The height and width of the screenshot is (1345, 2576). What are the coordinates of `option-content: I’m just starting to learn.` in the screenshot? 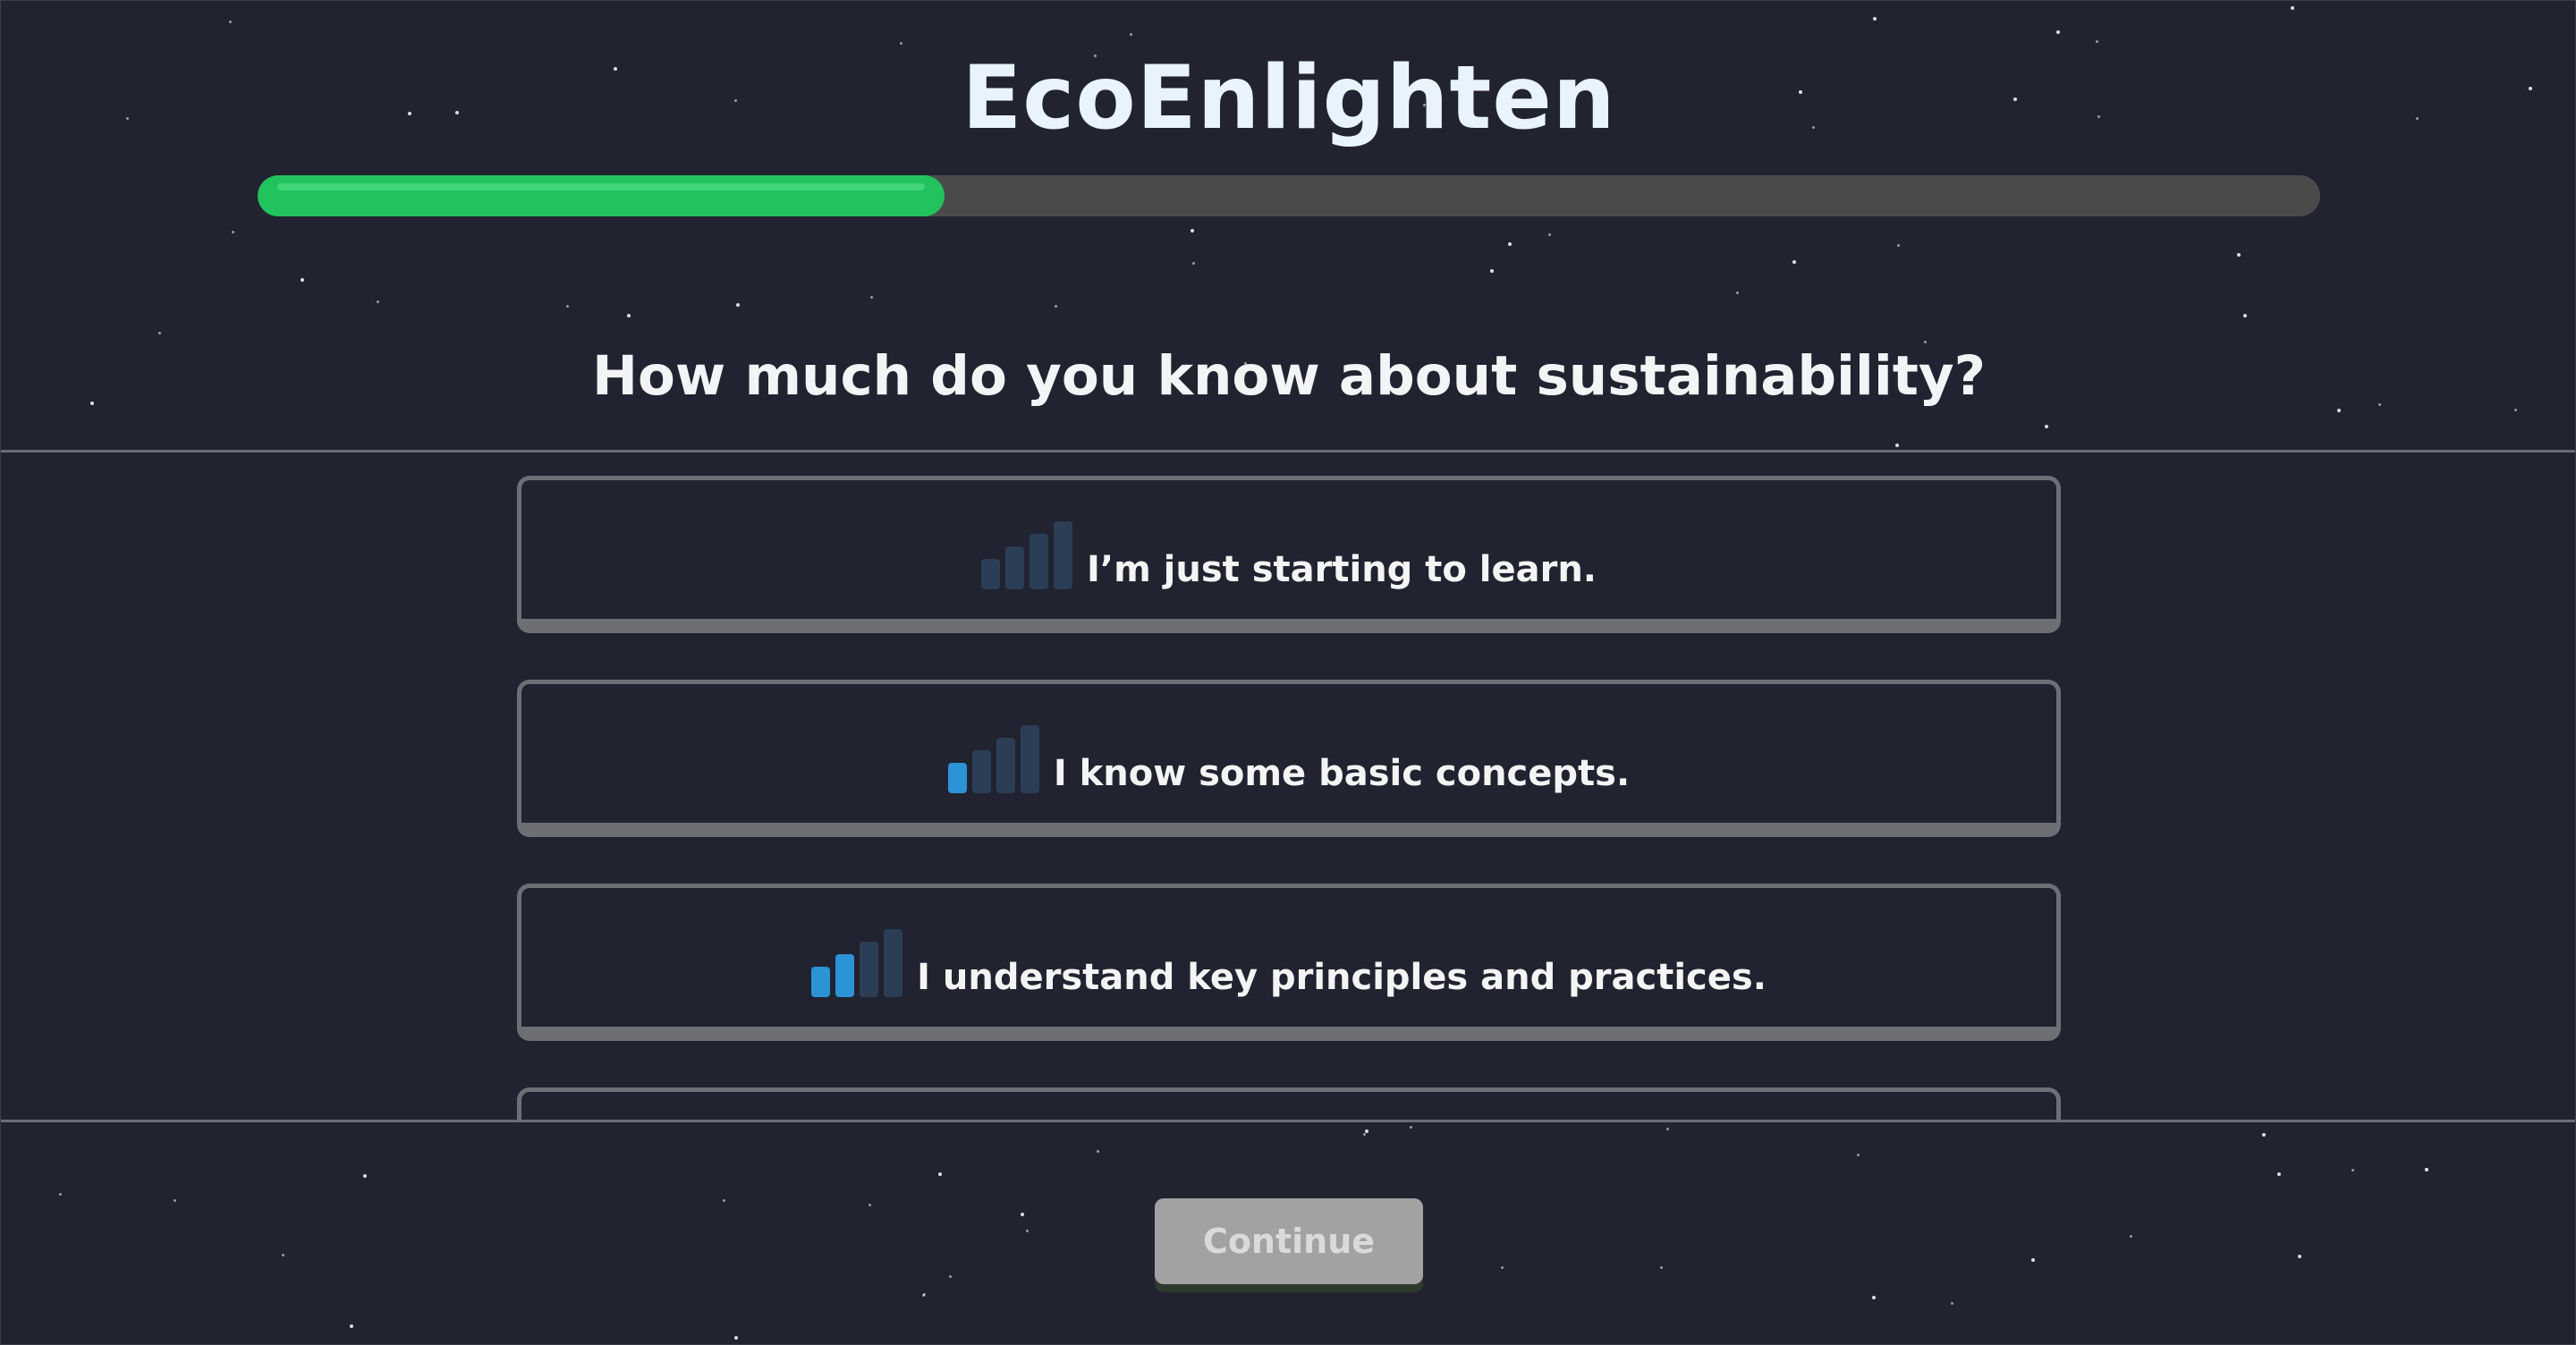 It's located at (1289, 555).